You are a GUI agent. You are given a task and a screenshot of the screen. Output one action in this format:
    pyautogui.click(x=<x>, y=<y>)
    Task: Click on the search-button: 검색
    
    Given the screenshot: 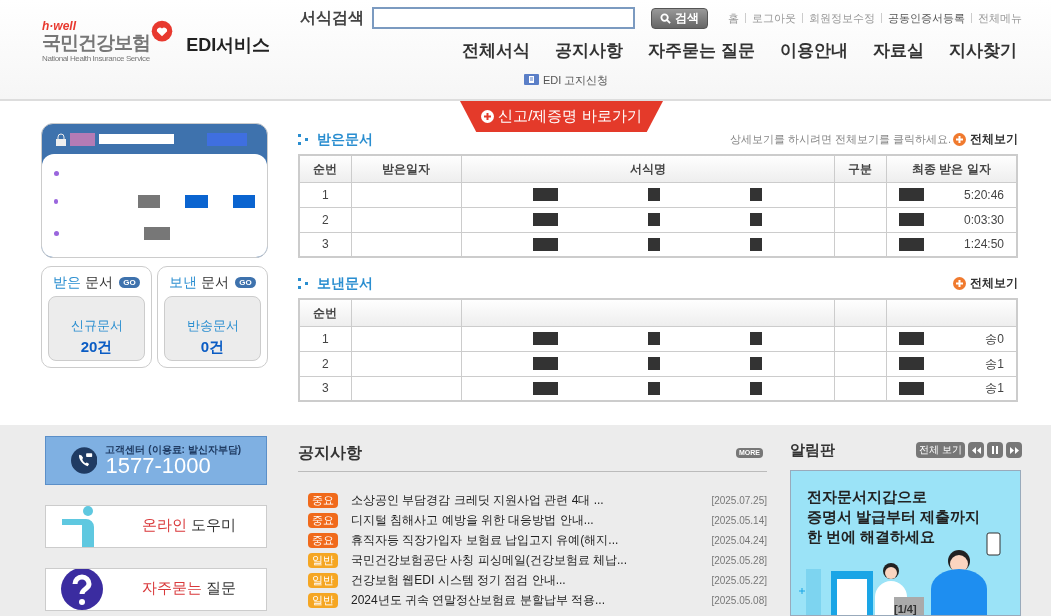 What is the action you would take?
    pyautogui.click(x=679, y=18)
    